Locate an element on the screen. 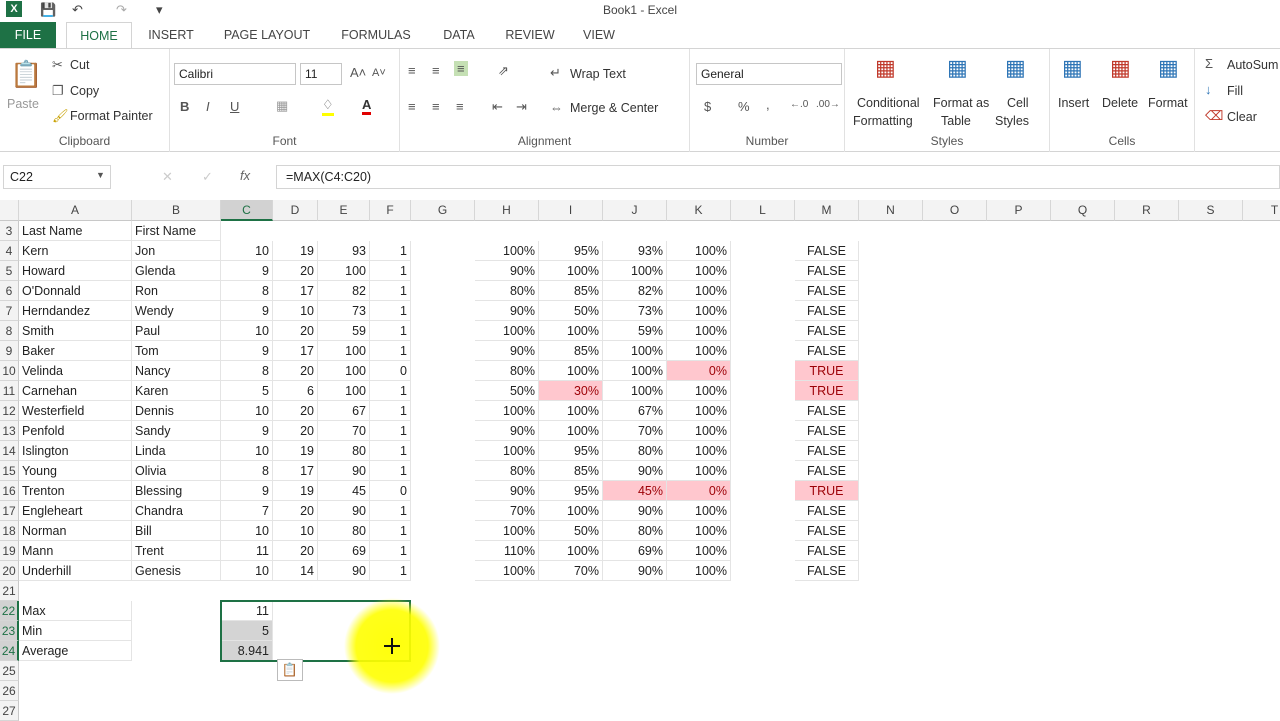 Image resolution: width=1280 pixels, height=721 pixels. cut-button: Cut is located at coordinates (79, 65).